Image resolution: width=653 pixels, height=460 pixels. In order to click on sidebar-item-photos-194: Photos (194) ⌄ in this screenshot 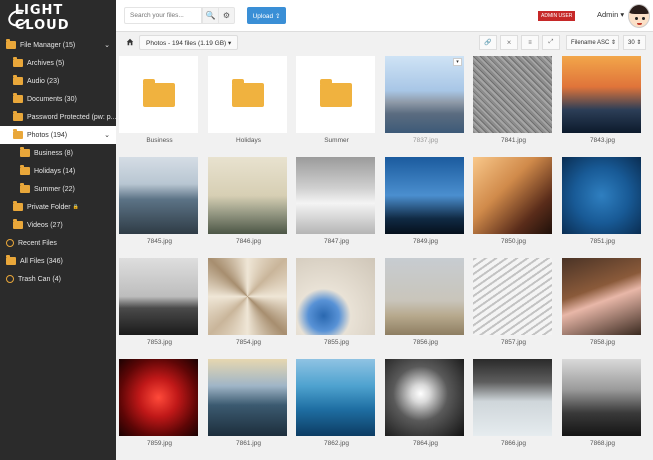, I will do `click(58, 135)`.